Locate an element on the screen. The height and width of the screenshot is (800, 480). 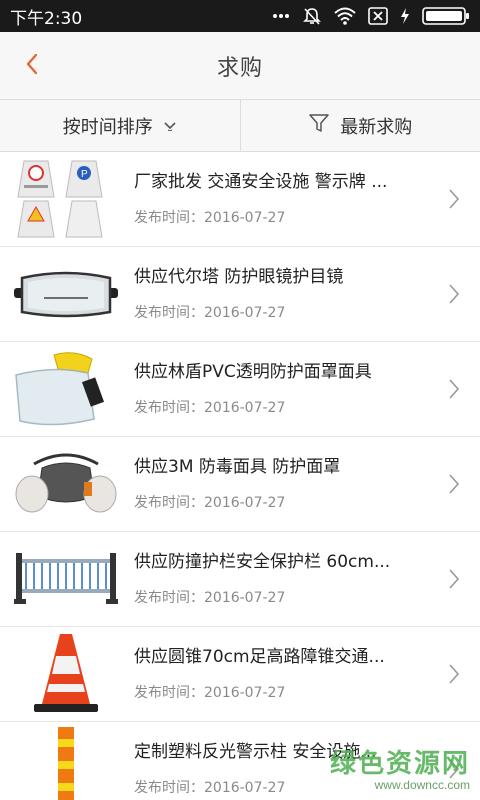
back-button is located at coordinates (32, 66).